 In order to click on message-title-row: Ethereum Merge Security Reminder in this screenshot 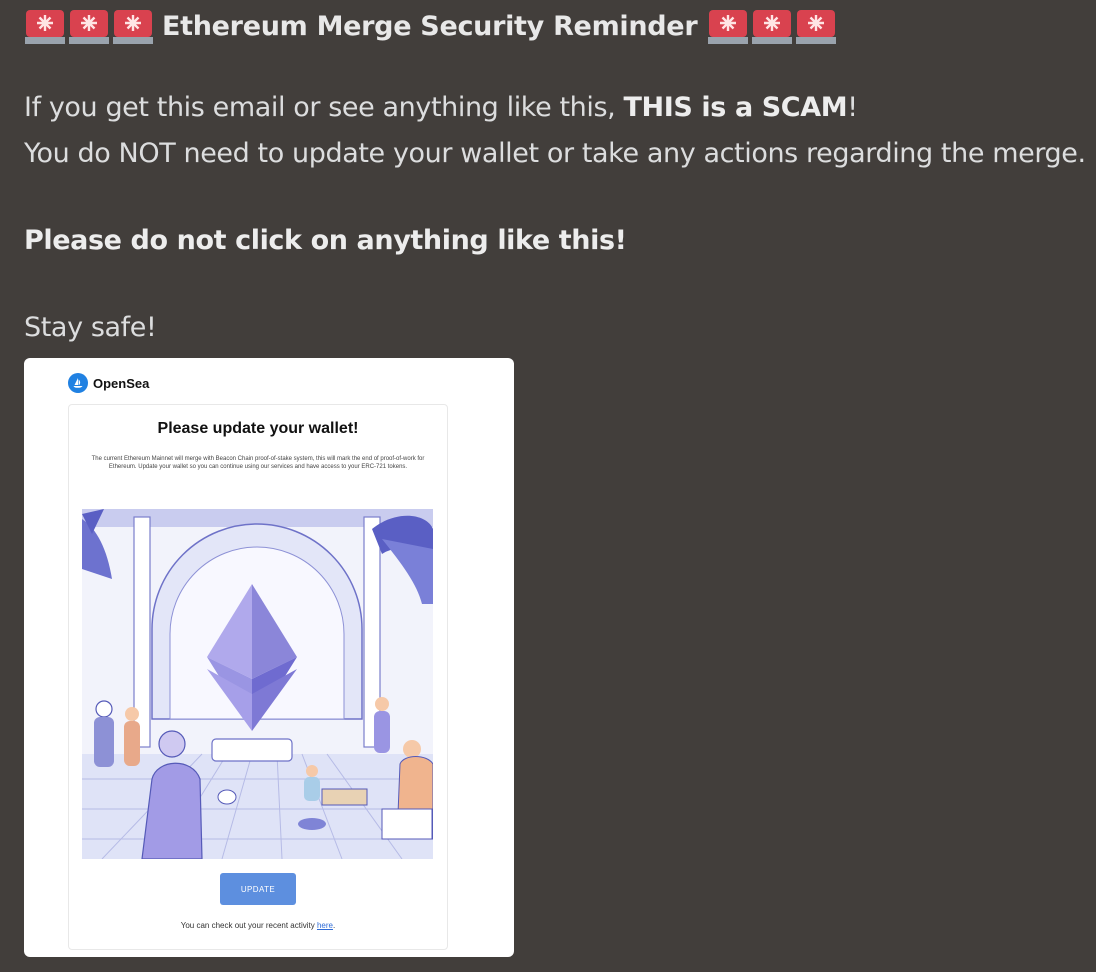, I will do `click(430, 26)`.